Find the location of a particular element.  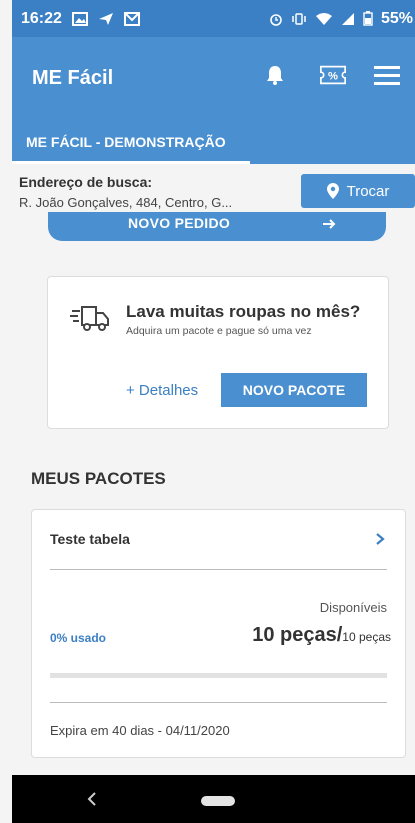

image-icon is located at coordinates (79, 18).